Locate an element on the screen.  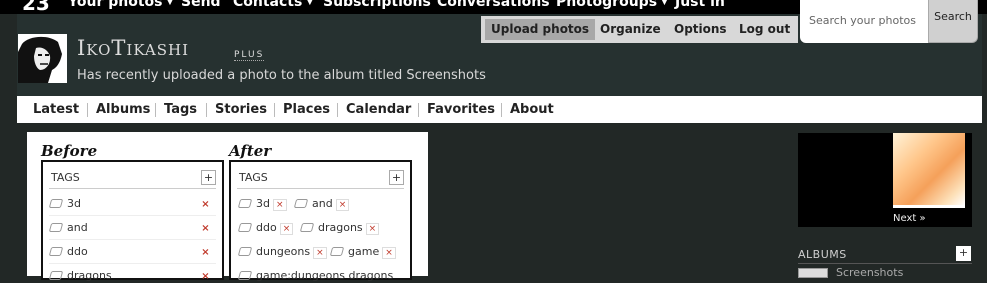
tag-chip: 3d × is located at coordinates (262, 204).